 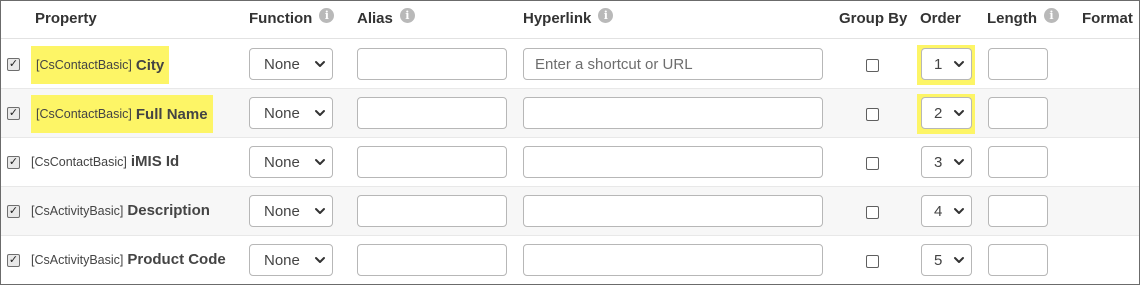 I want to click on property-cell: [CsContactBasic] Full Name, so click(x=122, y=114).